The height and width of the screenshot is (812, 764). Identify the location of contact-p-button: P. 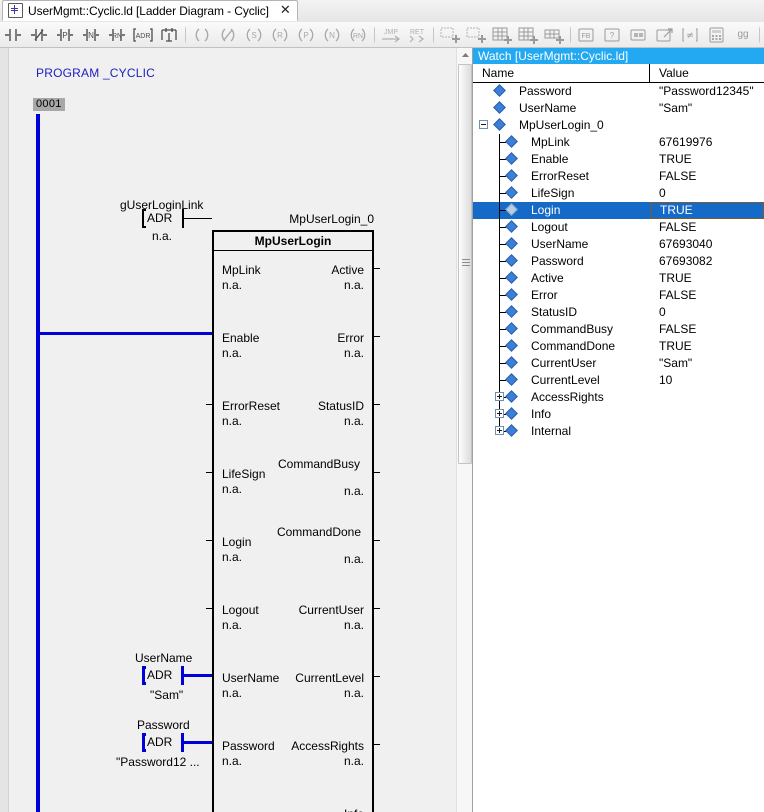
(65, 35).